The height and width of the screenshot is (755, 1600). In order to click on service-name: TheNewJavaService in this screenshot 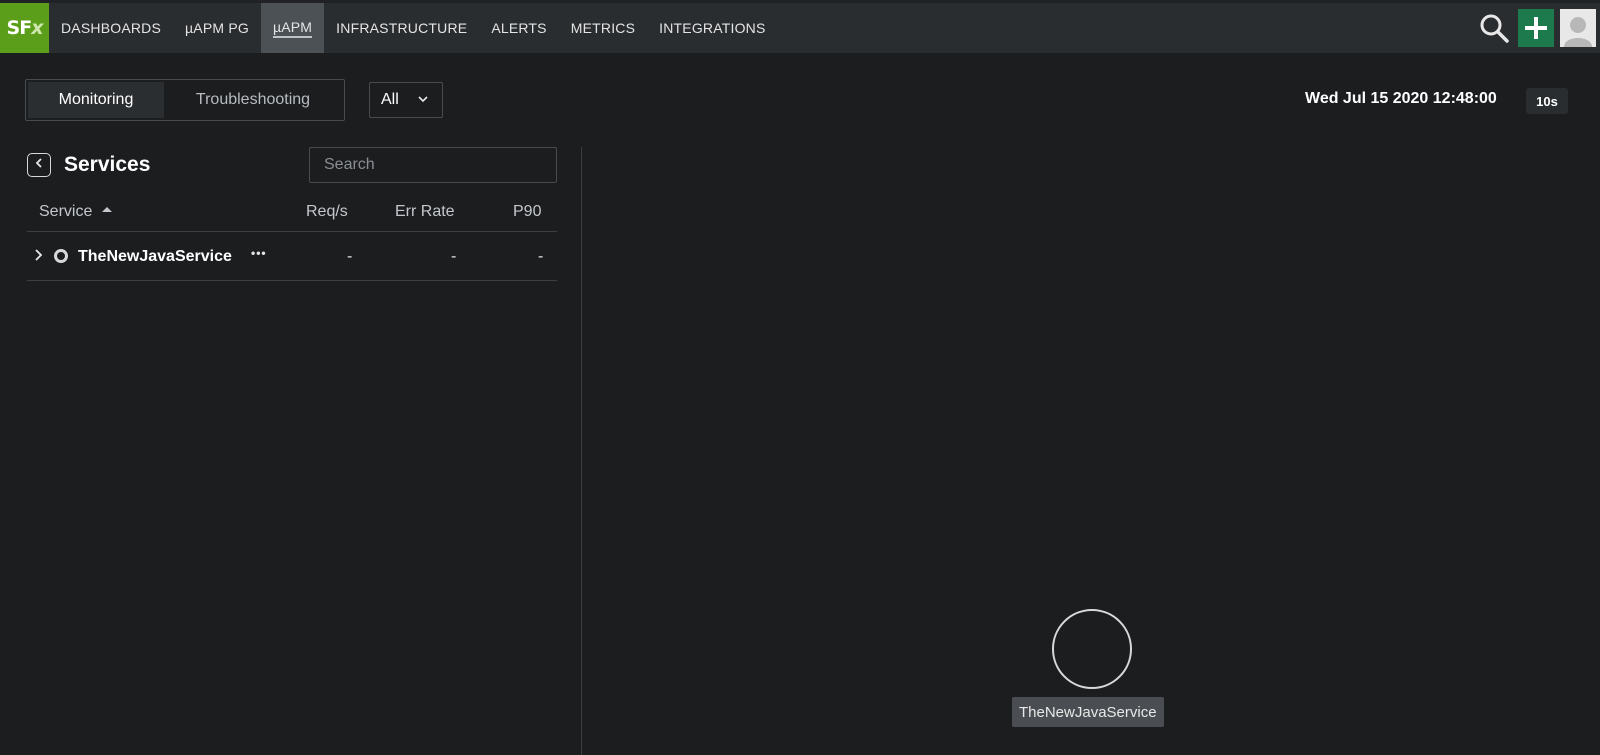, I will do `click(155, 257)`.